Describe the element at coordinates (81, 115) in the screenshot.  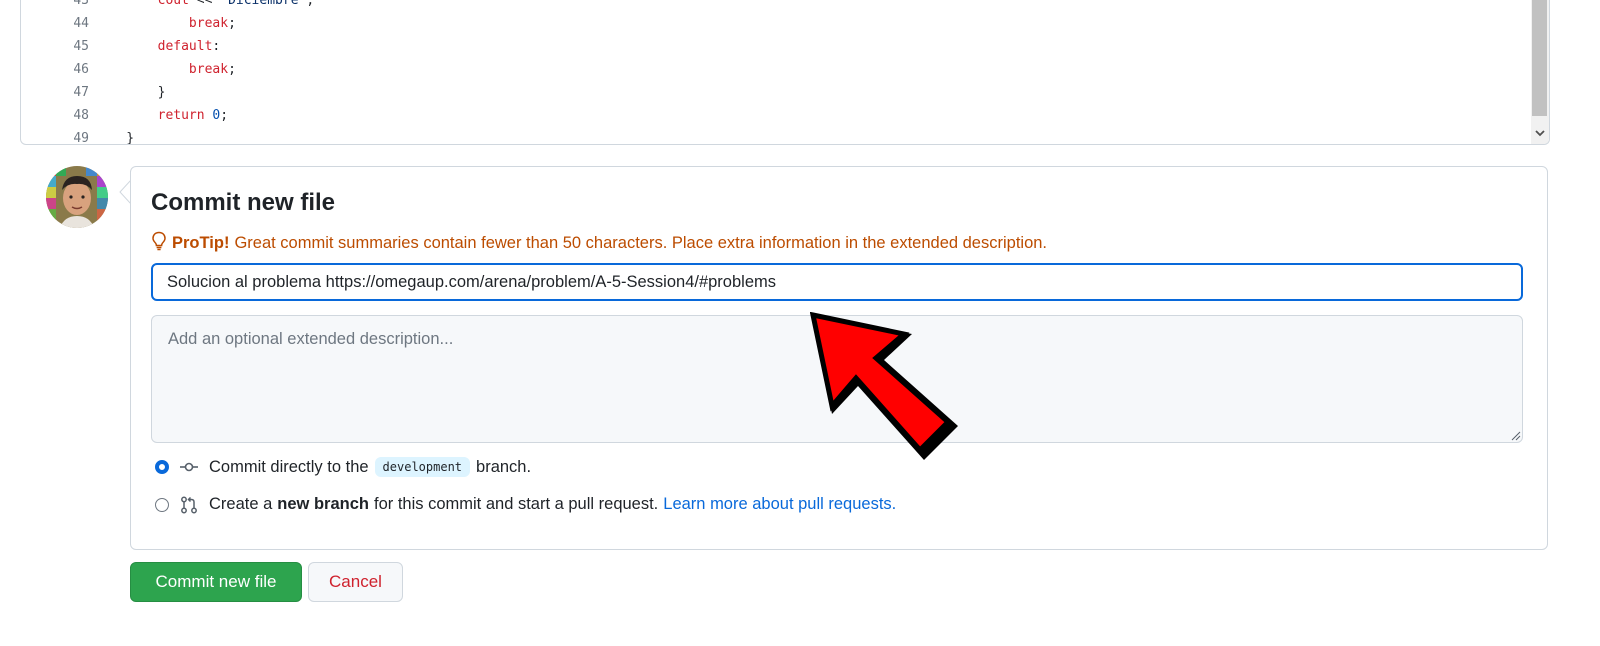
I see `line-number: 48` at that location.